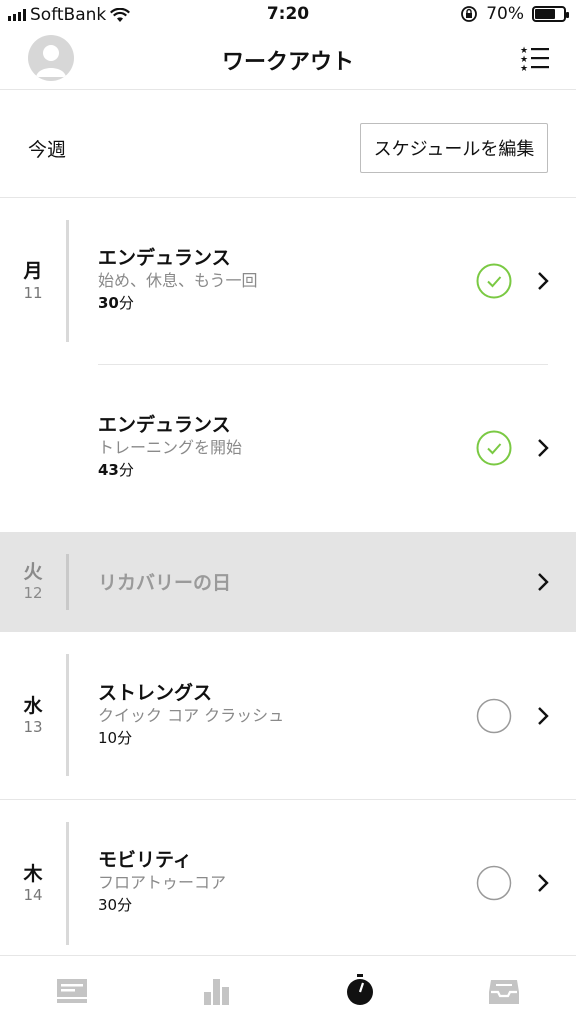  Describe the element at coordinates (323, 364) in the screenshot. I see `divider` at that location.